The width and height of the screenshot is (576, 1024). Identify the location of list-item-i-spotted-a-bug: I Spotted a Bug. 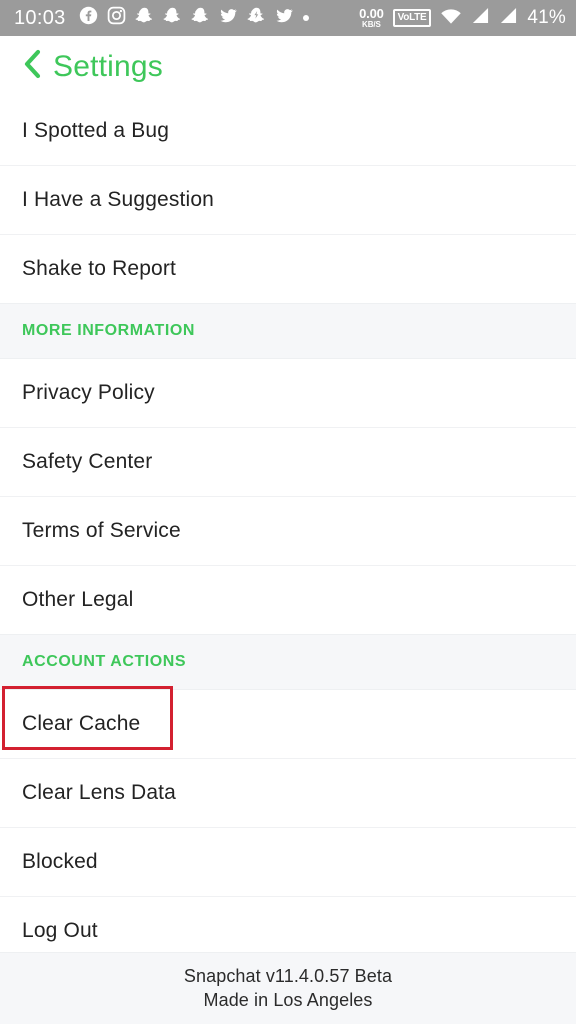
(288, 131).